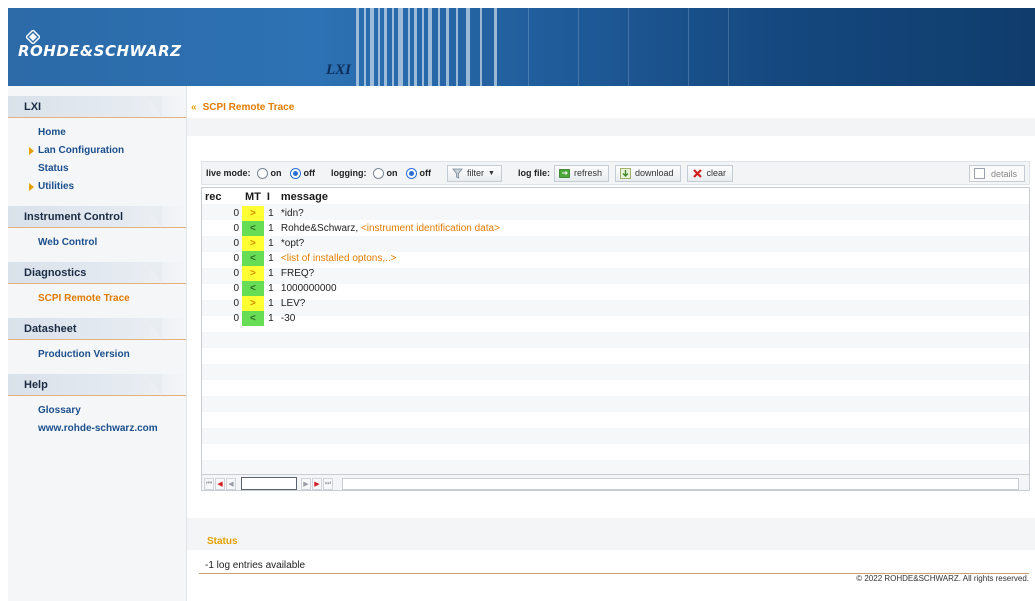 Image resolution: width=1035 pixels, height=601 pixels. What do you see at coordinates (390, 273) in the screenshot?
I see `cell-message: FREQ?` at bounding box center [390, 273].